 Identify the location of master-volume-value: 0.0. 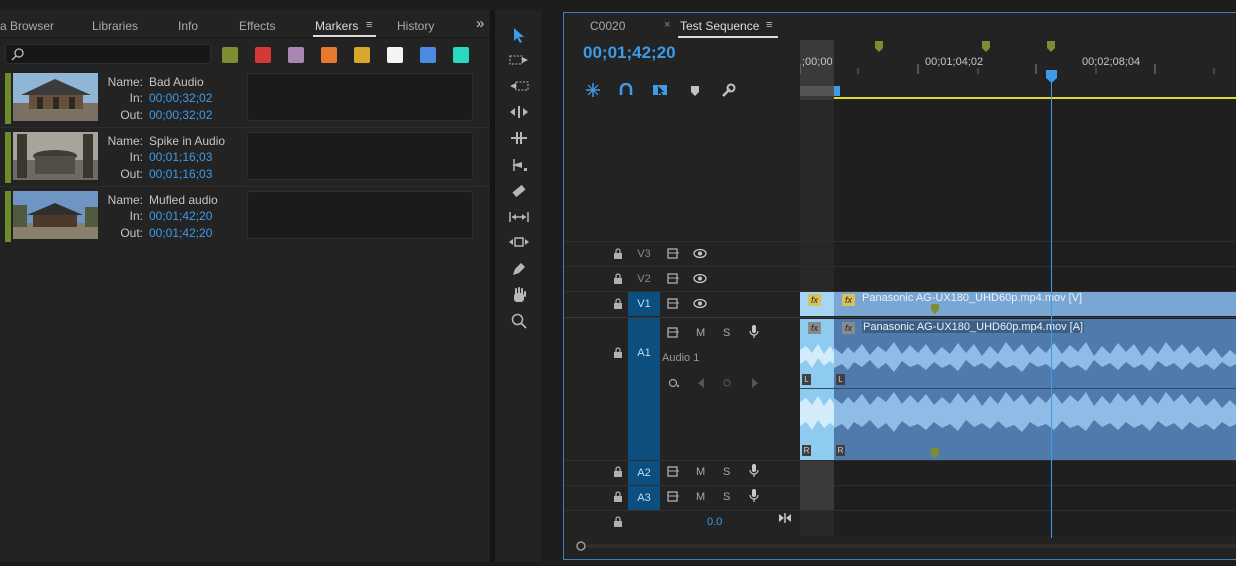
(714, 522).